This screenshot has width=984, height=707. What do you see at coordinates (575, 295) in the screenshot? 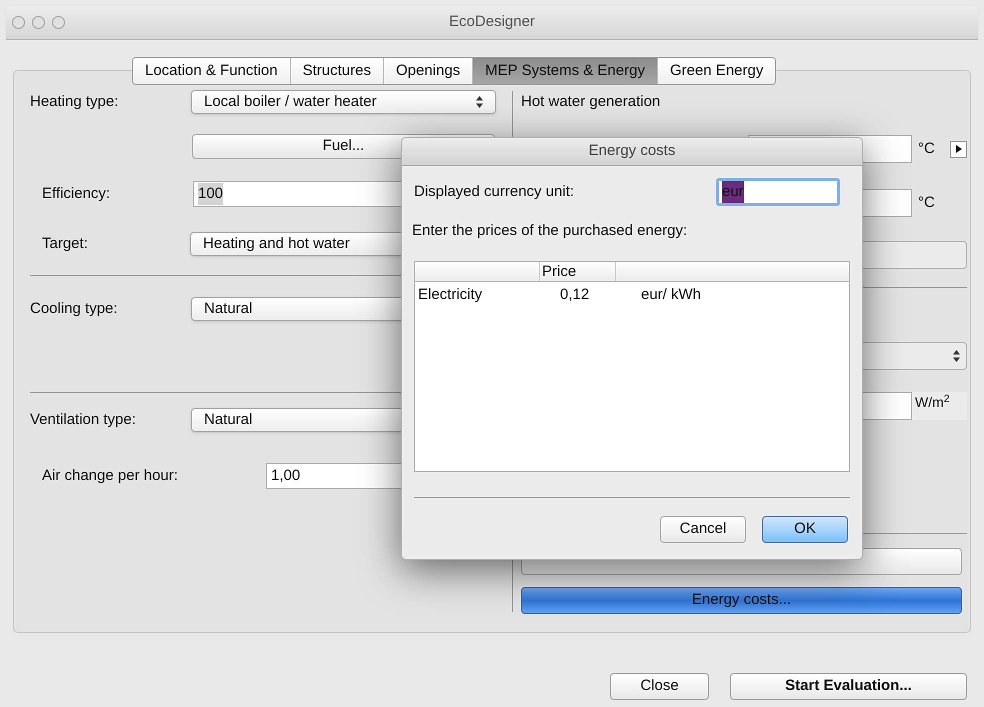
I see `table-cell-text: 0,12` at bounding box center [575, 295].